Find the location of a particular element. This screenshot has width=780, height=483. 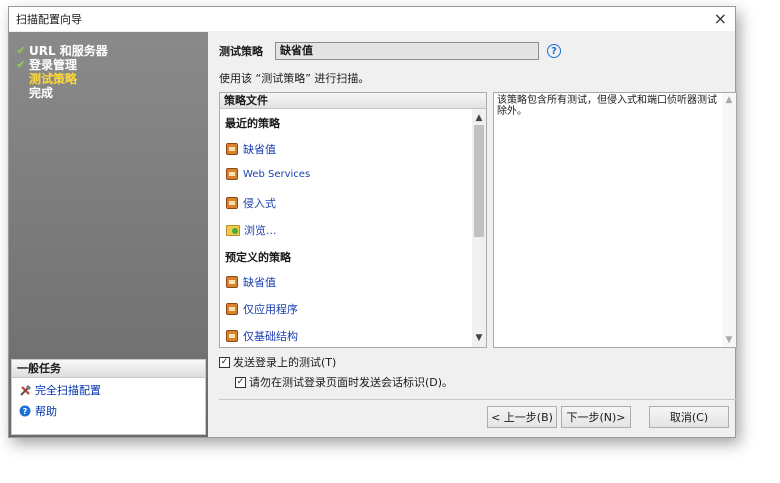

divider is located at coordinates (478, 399).